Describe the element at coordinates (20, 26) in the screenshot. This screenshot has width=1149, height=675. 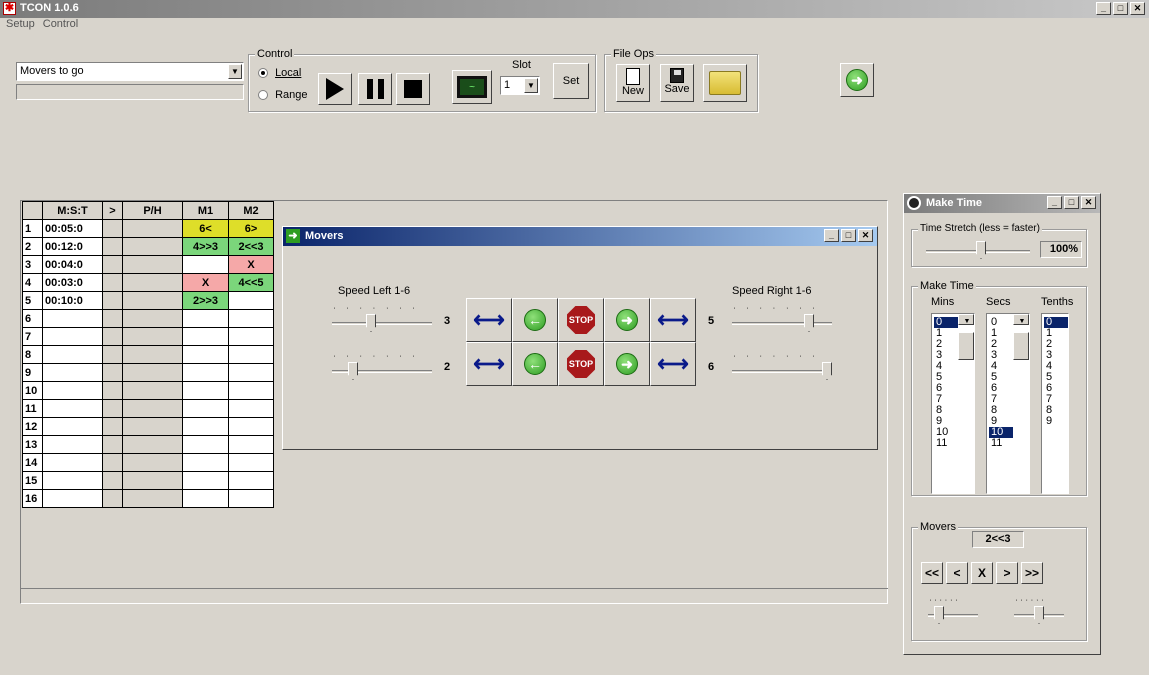
I see `menu-setup: Setup` at that location.